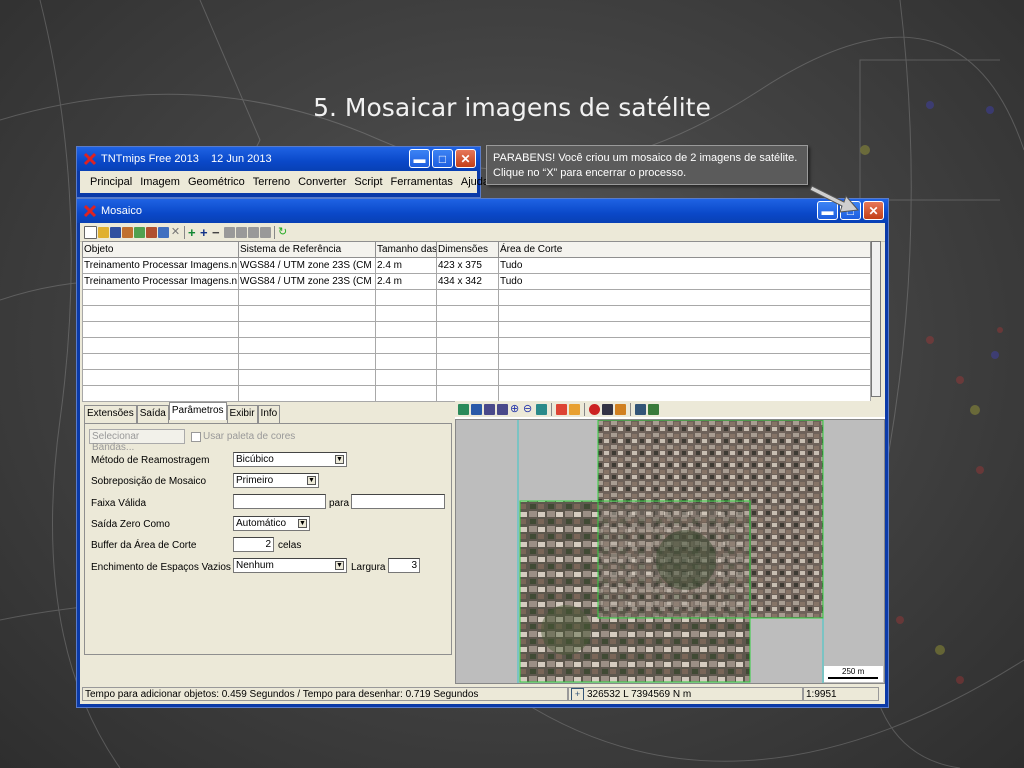 The width and height of the screenshot is (1024, 768). Describe the element at coordinates (127, 232) in the screenshot. I see `edit-icon` at that location.